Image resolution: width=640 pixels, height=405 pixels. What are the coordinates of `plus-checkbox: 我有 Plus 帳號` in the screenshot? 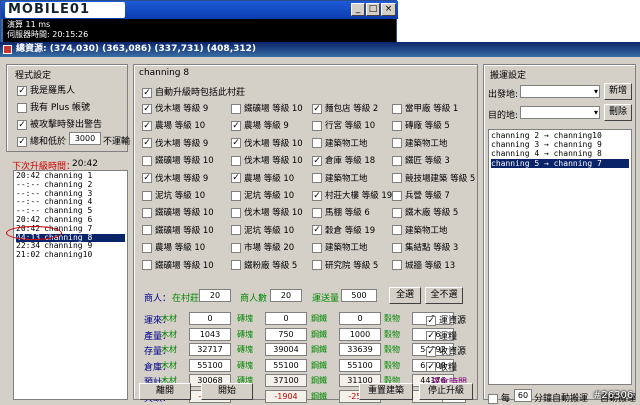 It's located at (53, 106).